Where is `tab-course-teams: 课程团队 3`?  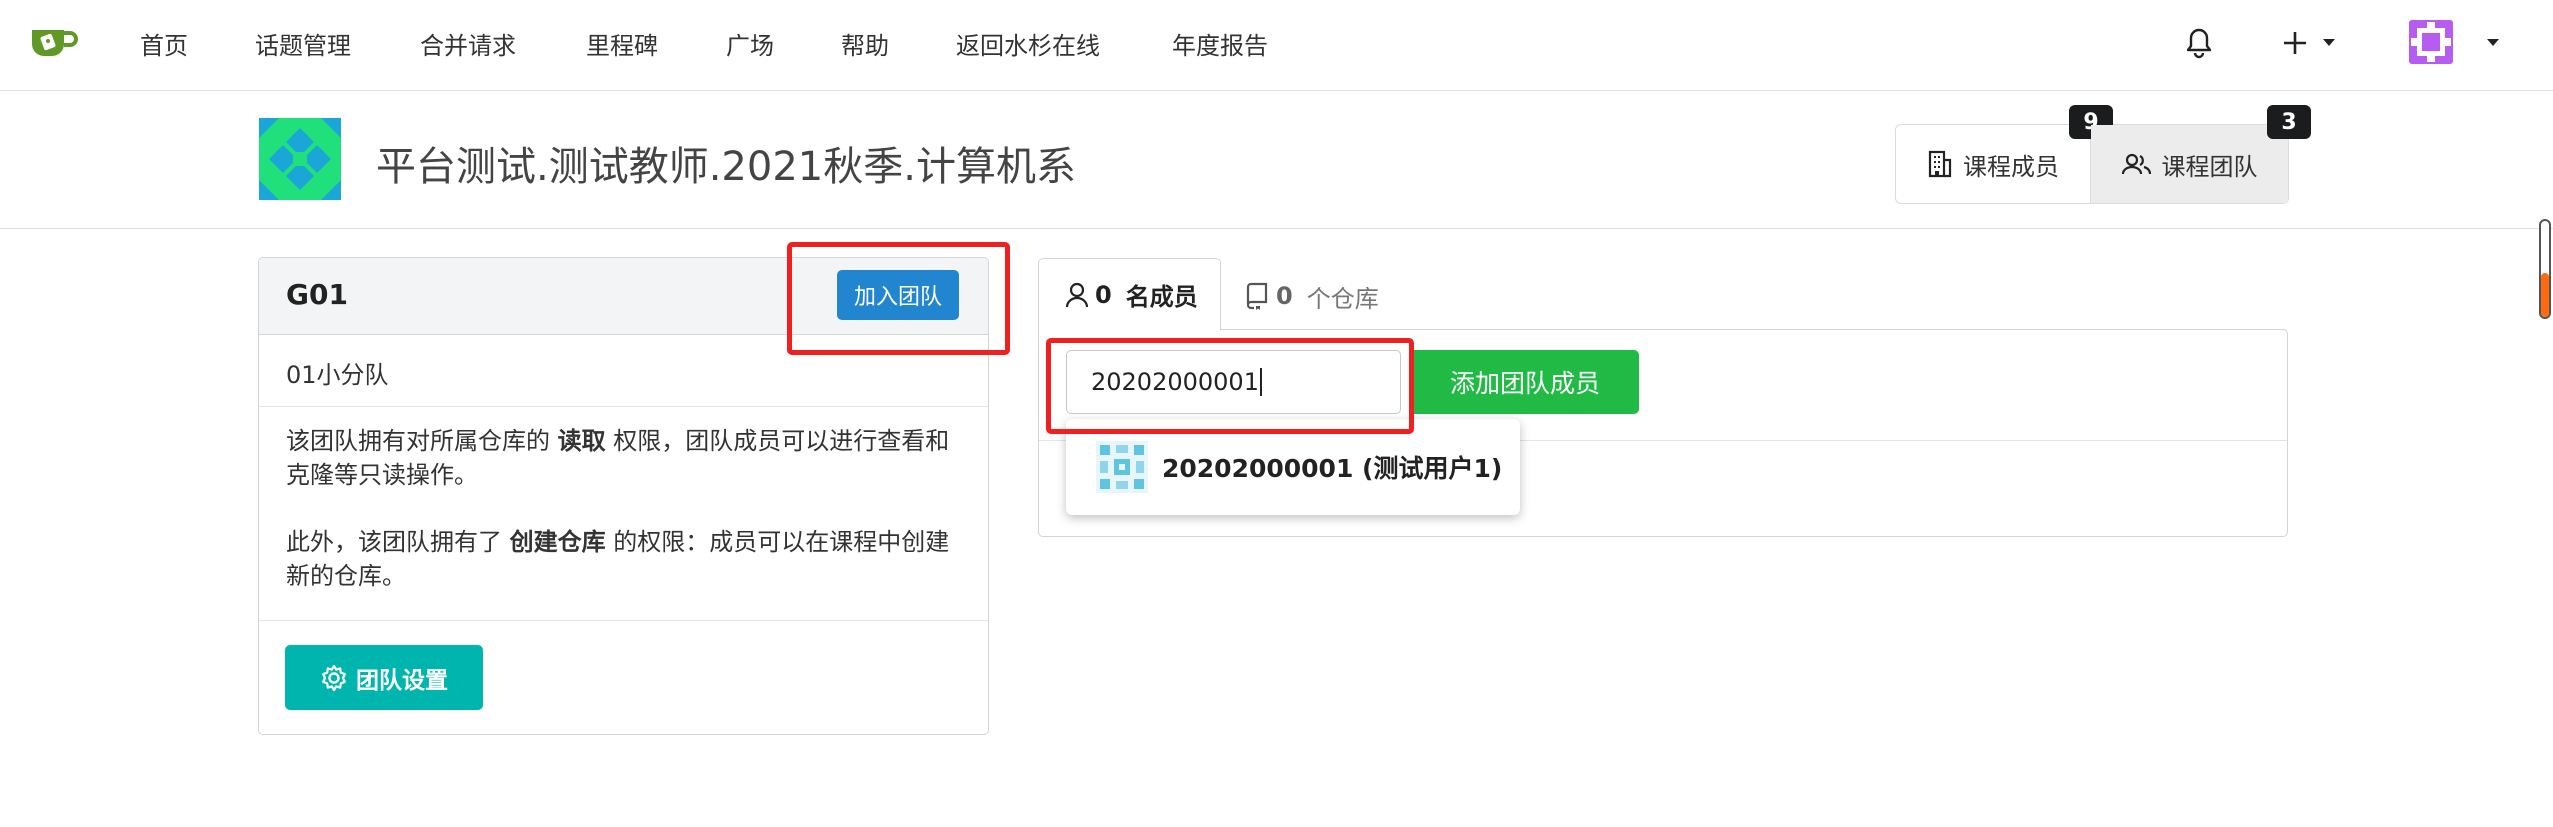
tab-course-teams: 课程团队 3 is located at coordinates (2201, 154).